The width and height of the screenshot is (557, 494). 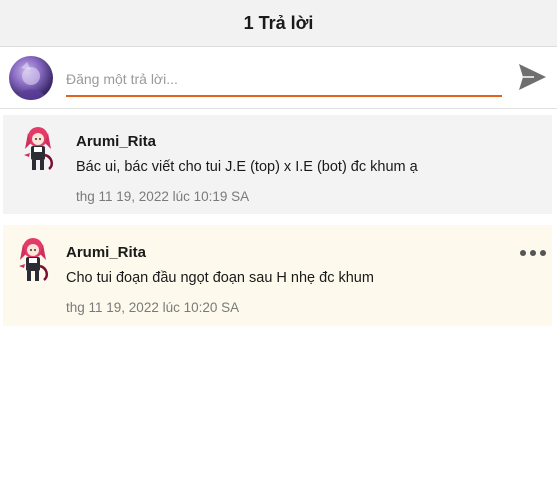 I want to click on reply-timestamp: thg 11 19, 2022 lúc 10:19 SA, so click(x=163, y=196).